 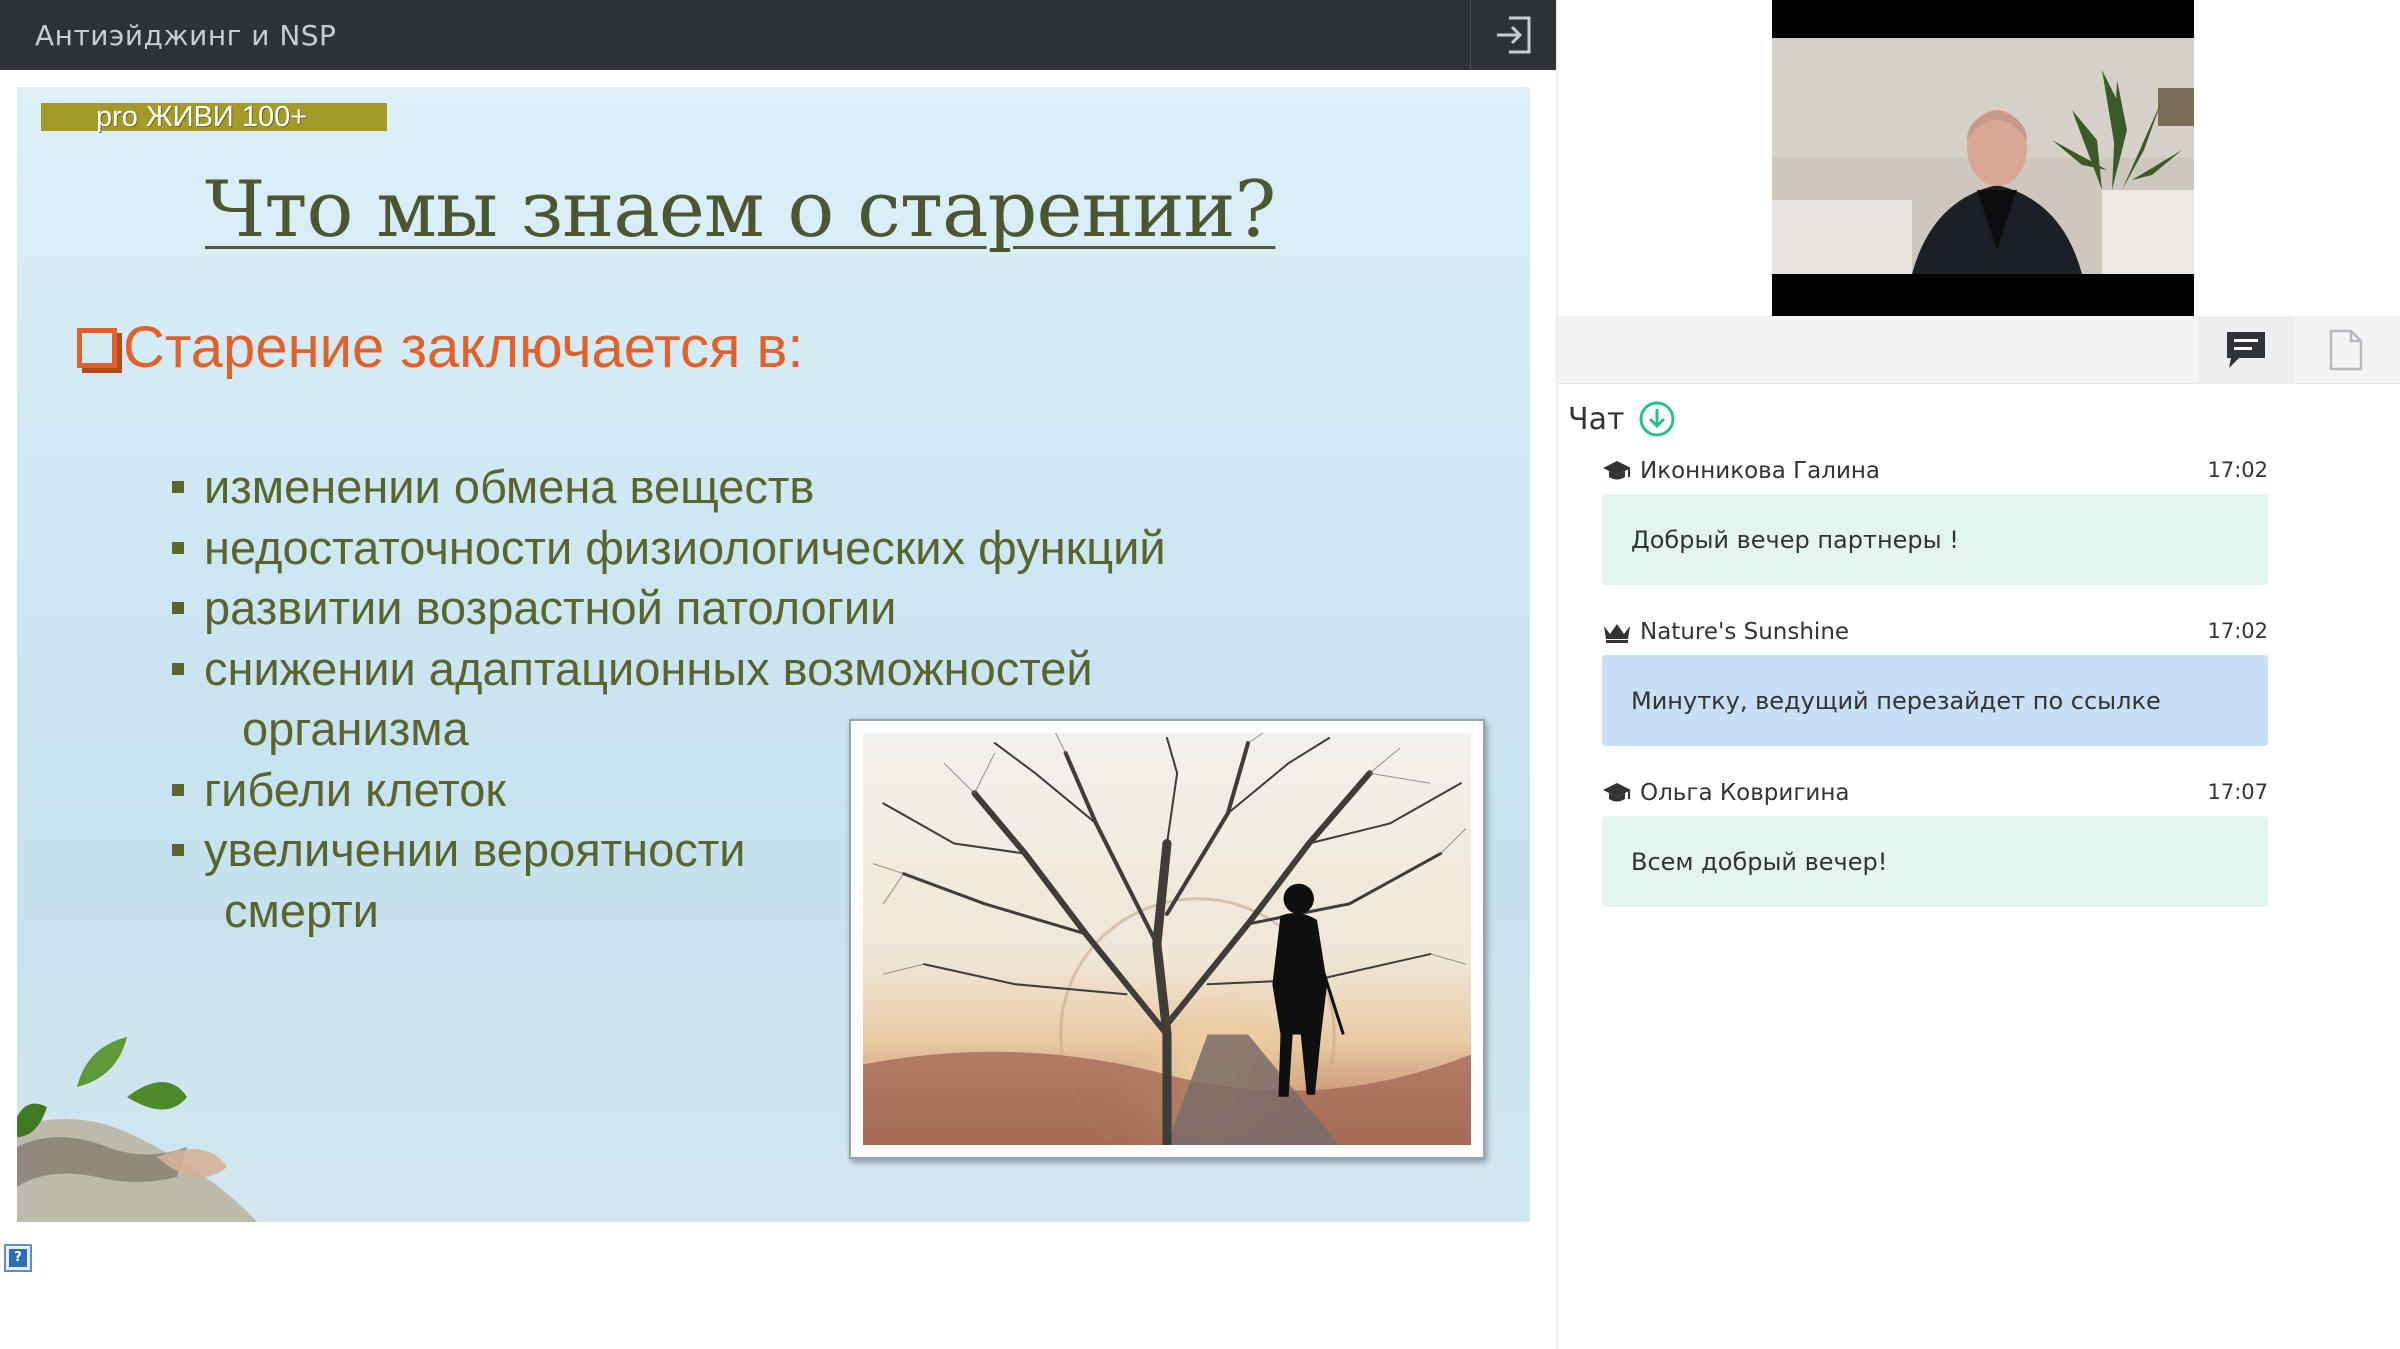 I want to click on chat-author: Ольга Ковригина, so click(x=1745, y=793).